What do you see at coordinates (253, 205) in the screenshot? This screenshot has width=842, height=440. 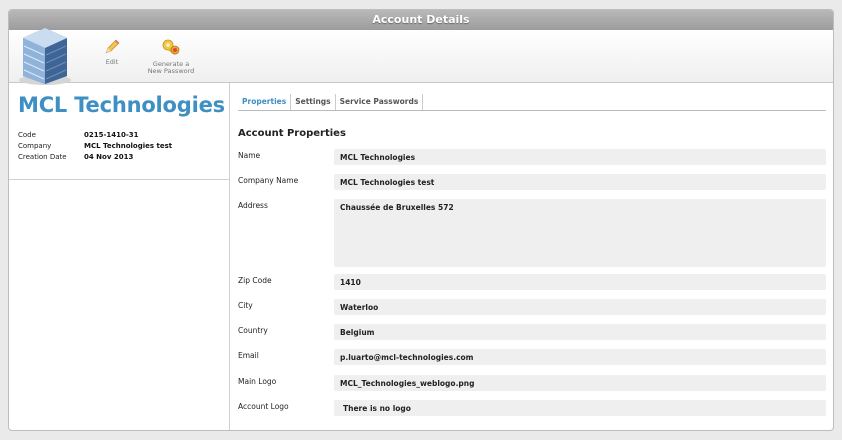 I see `field-label: Address` at bounding box center [253, 205].